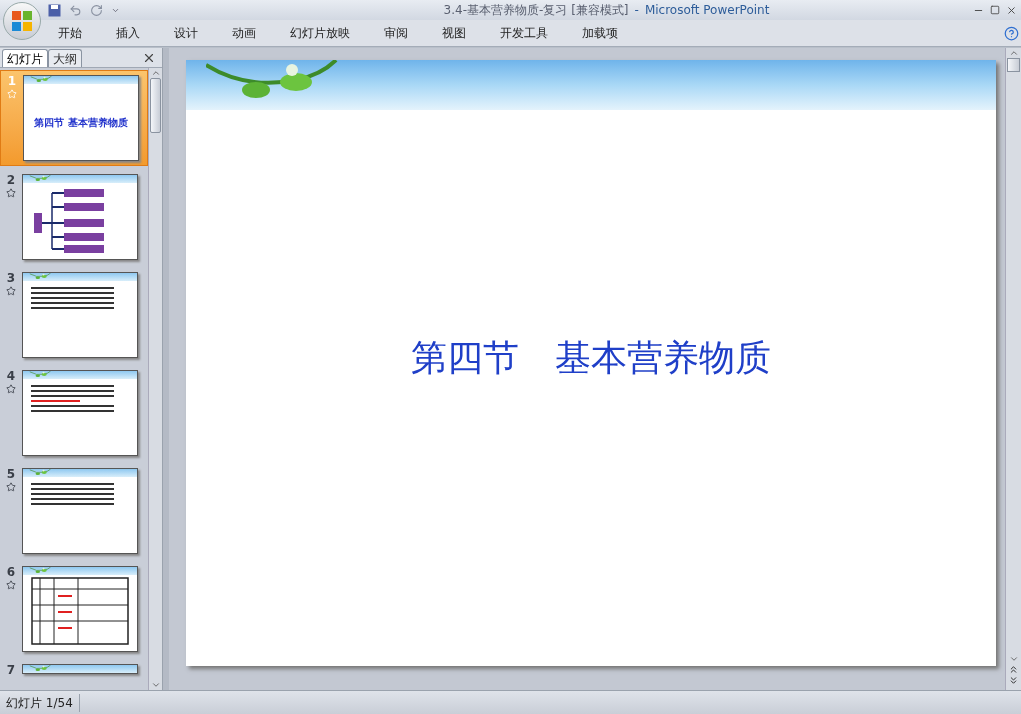 The height and width of the screenshot is (714, 1021). What do you see at coordinates (54, 10) in the screenshot?
I see `save-icon` at bounding box center [54, 10].